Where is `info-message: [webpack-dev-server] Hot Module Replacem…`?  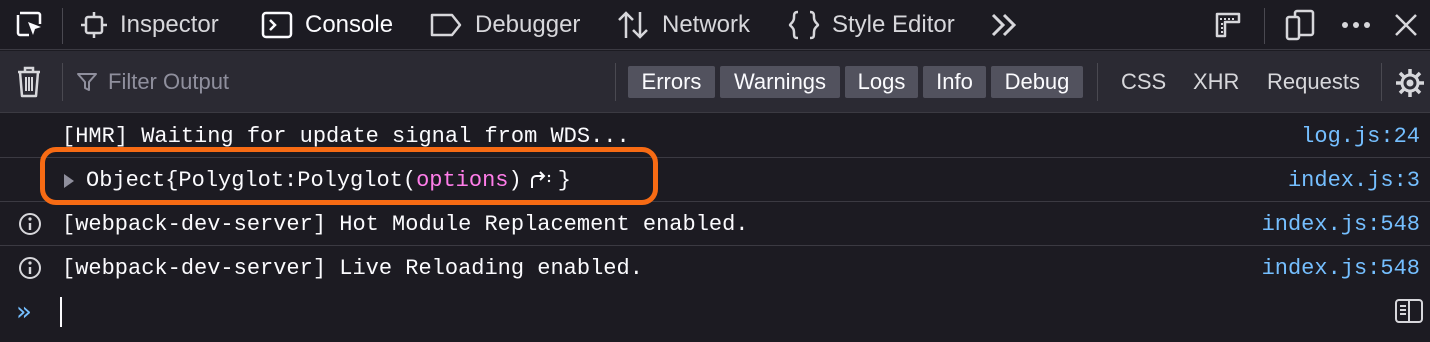
info-message: [webpack-dev-server] Hot Module Replacem… is located at coordinates (715, 224).